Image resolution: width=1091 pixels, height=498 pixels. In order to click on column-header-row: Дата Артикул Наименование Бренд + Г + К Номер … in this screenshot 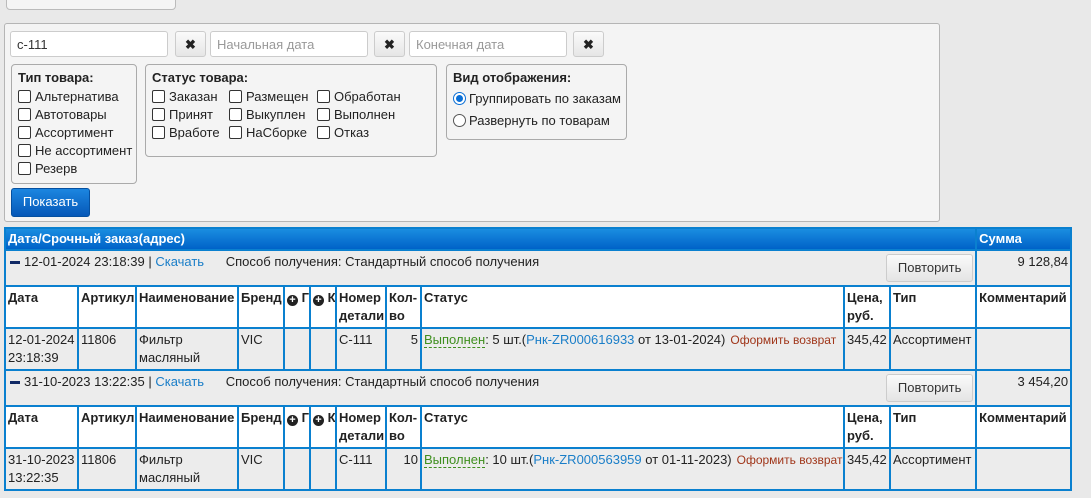, I will do `click(538, 427)`.